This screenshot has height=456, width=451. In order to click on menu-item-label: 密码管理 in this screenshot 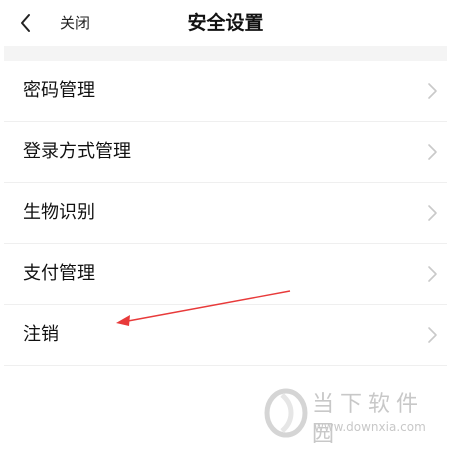, I will do `click(59, 90)`.